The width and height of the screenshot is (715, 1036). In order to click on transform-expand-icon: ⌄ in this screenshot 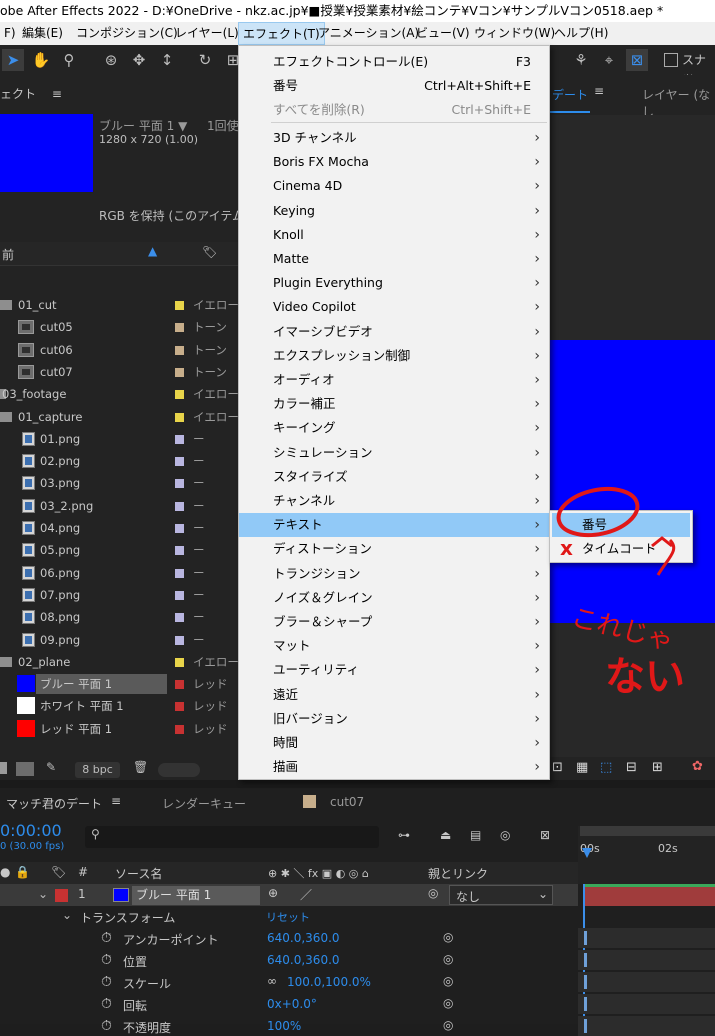, I will do `click(67, 915)`.